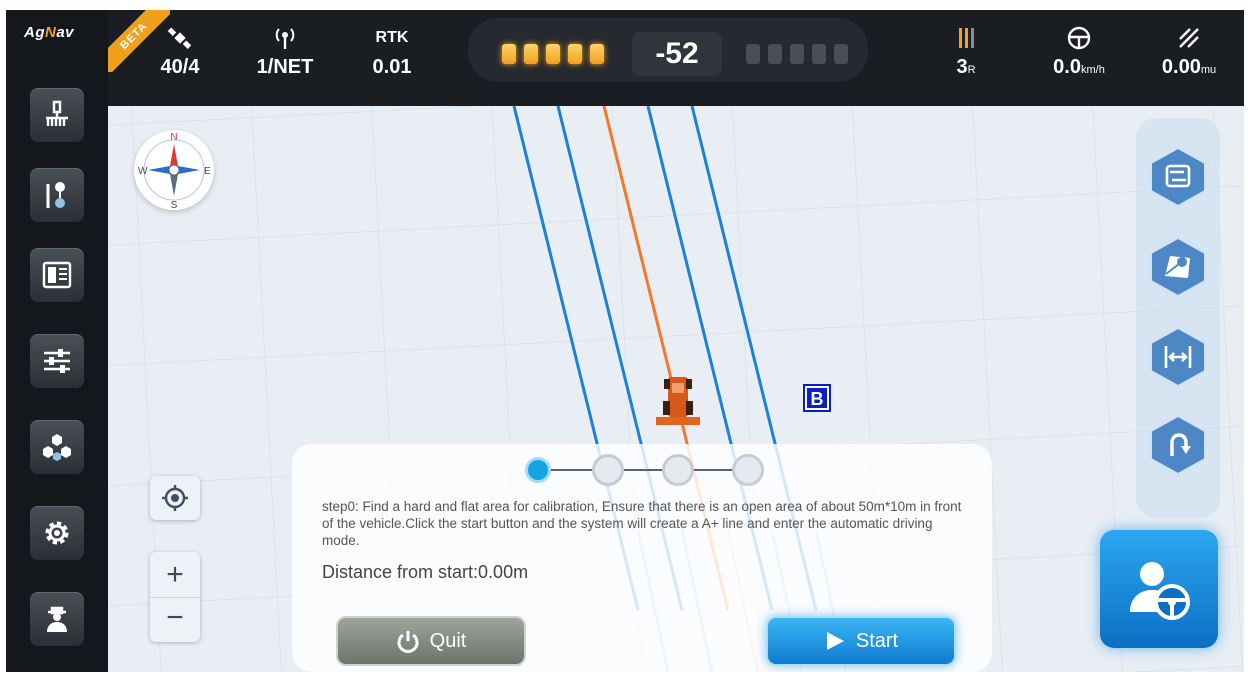 This screenshot has width=1248, height=674. Describe the element at coordinates (392, 67) in the screenshot. I see `rtk-value: 0.01` at that location.